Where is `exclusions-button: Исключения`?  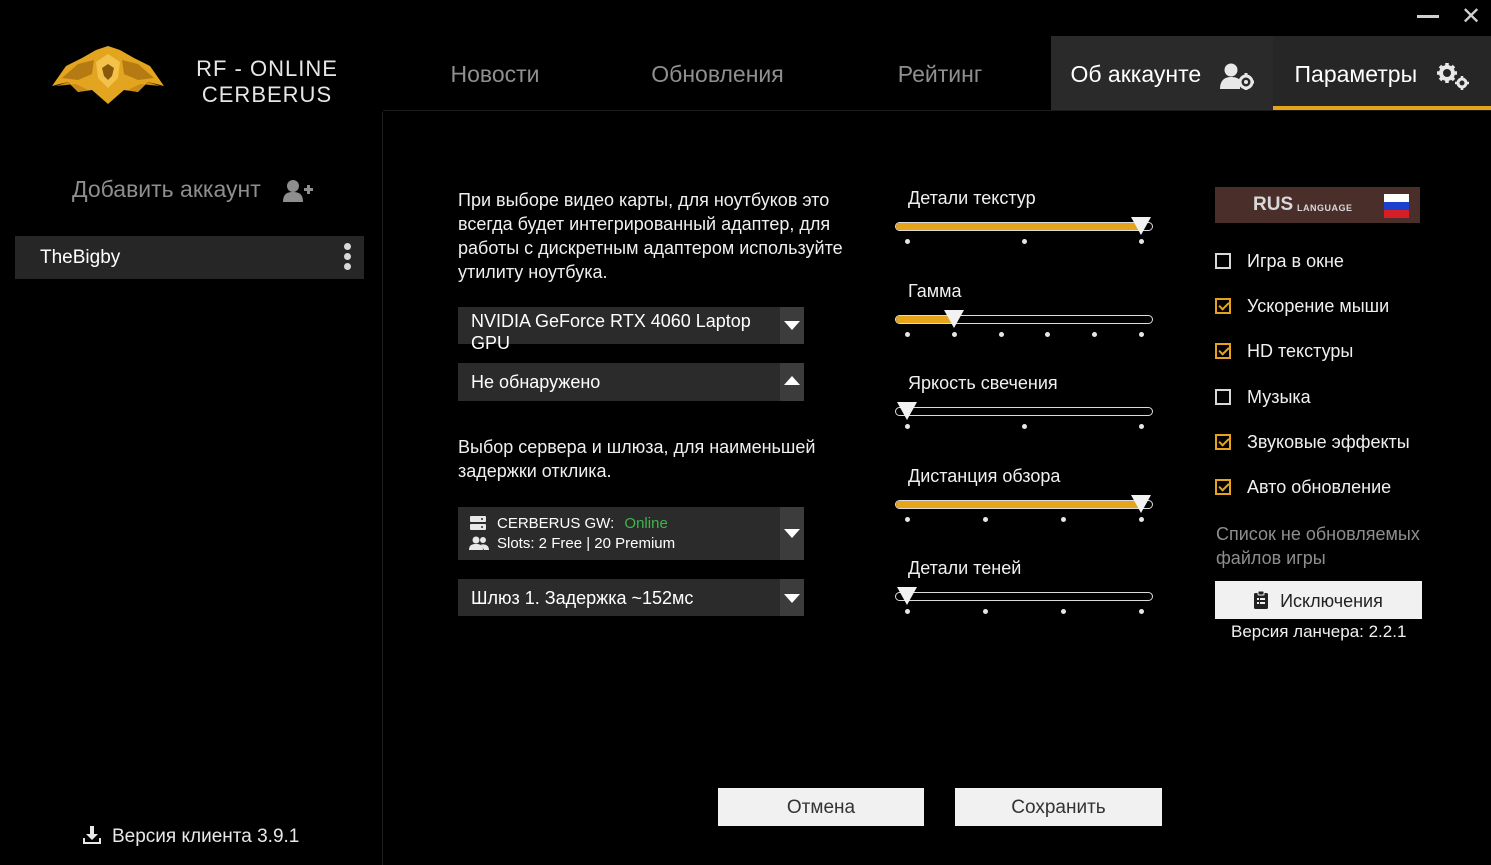 exclusions-button: Исключения is located at coordinates (1318, 600).